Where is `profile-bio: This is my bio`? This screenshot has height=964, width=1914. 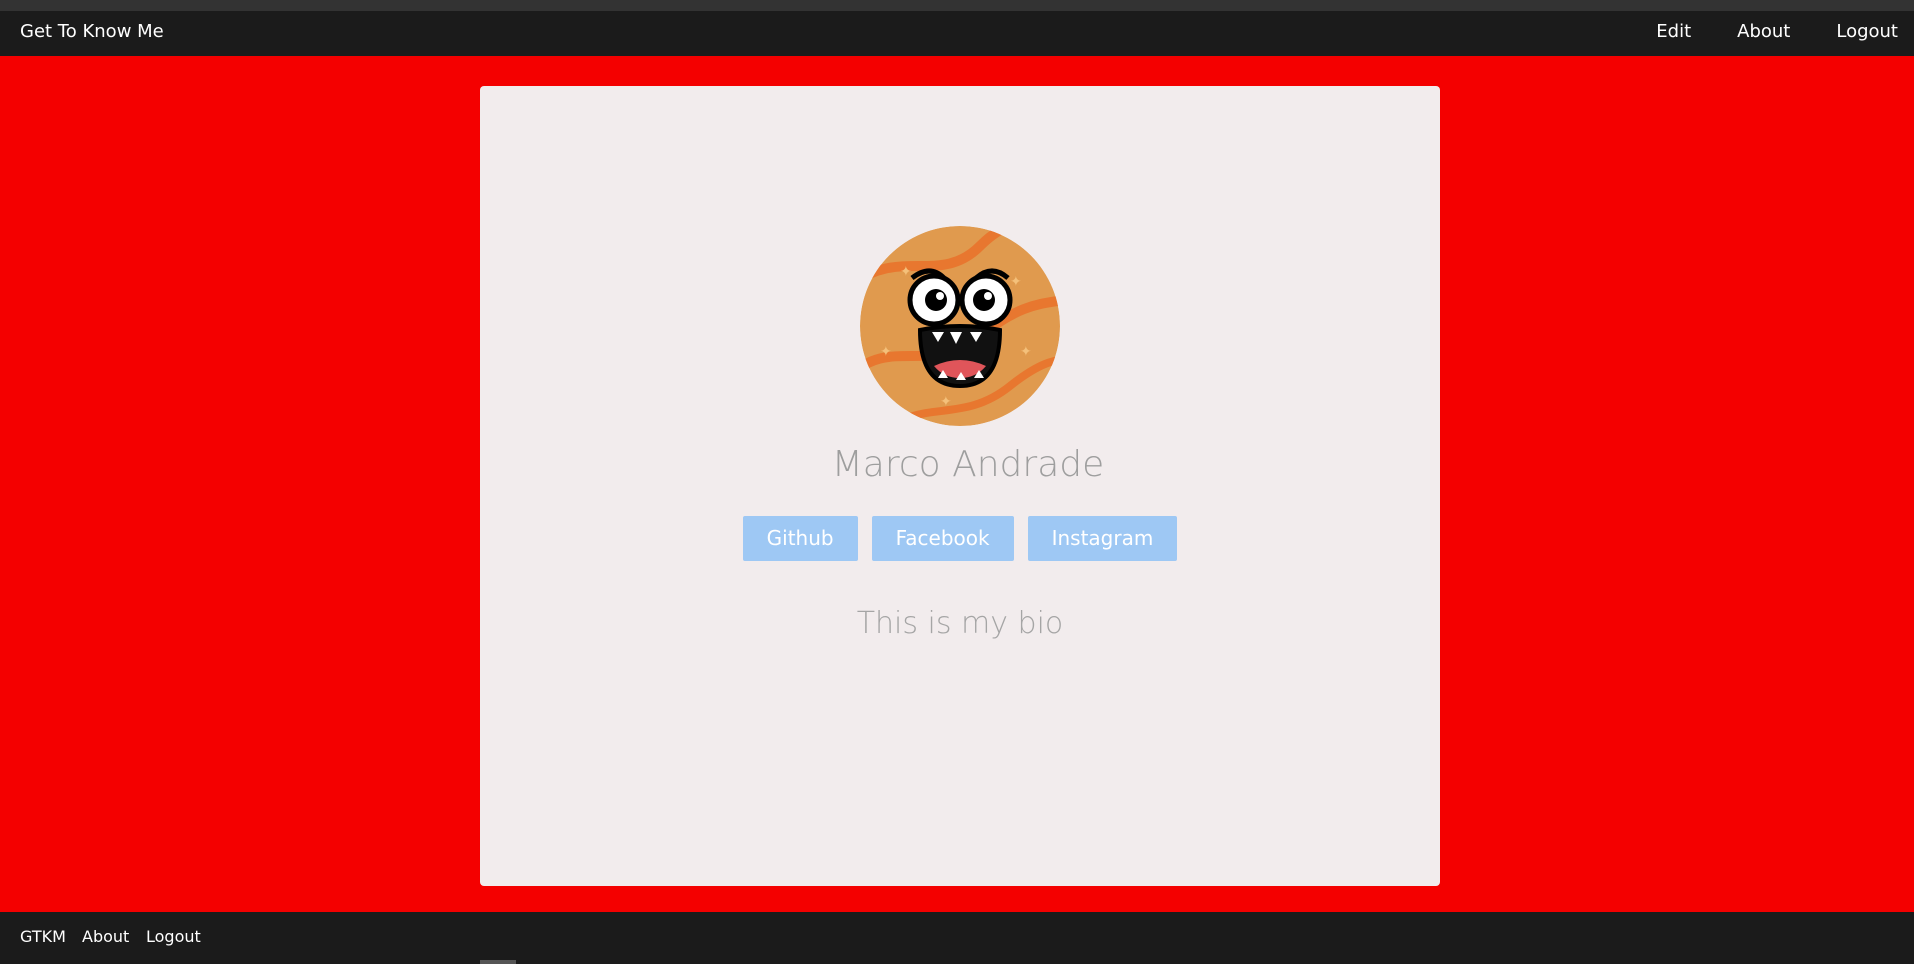 profile-bio: This is my bio is located at coordinates (960, 623).